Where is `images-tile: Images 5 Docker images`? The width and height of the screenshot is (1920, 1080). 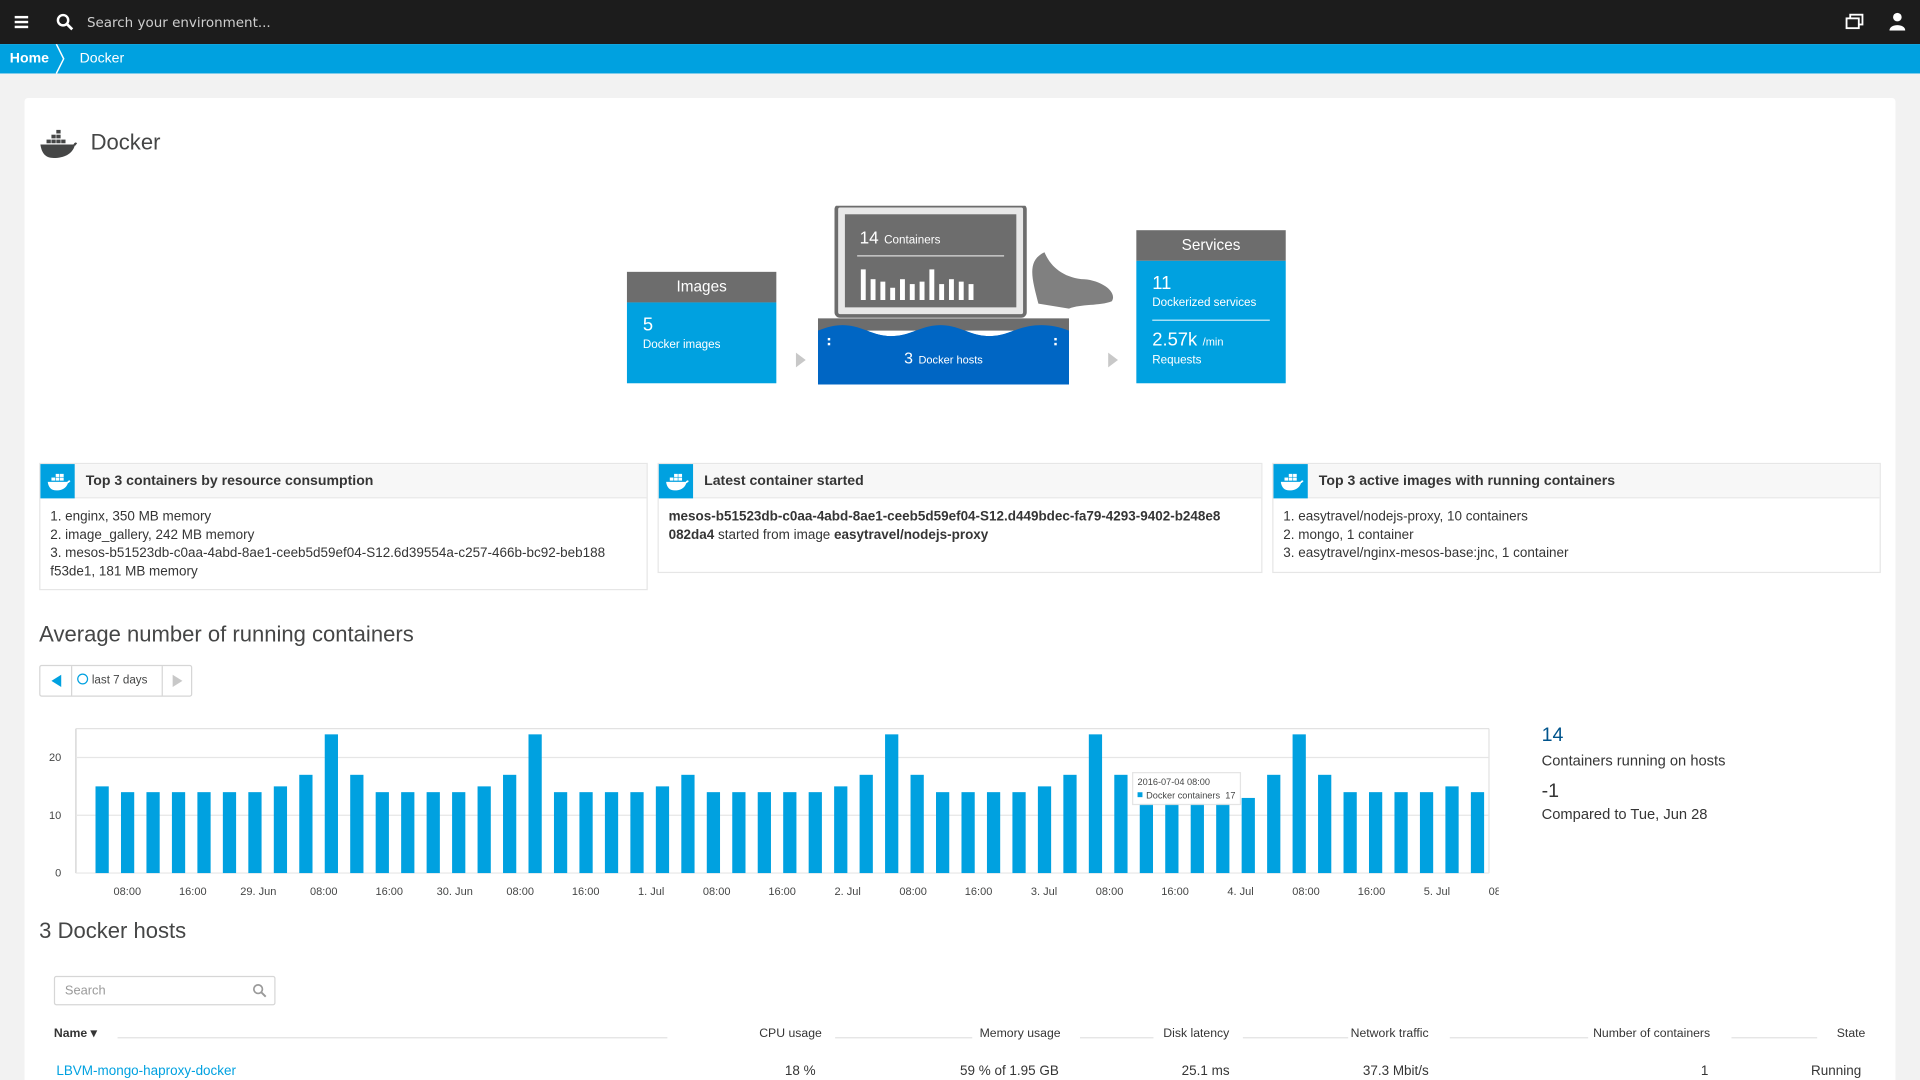 images-tile: Images 5 Docker images is located at coordinates (701, 327).